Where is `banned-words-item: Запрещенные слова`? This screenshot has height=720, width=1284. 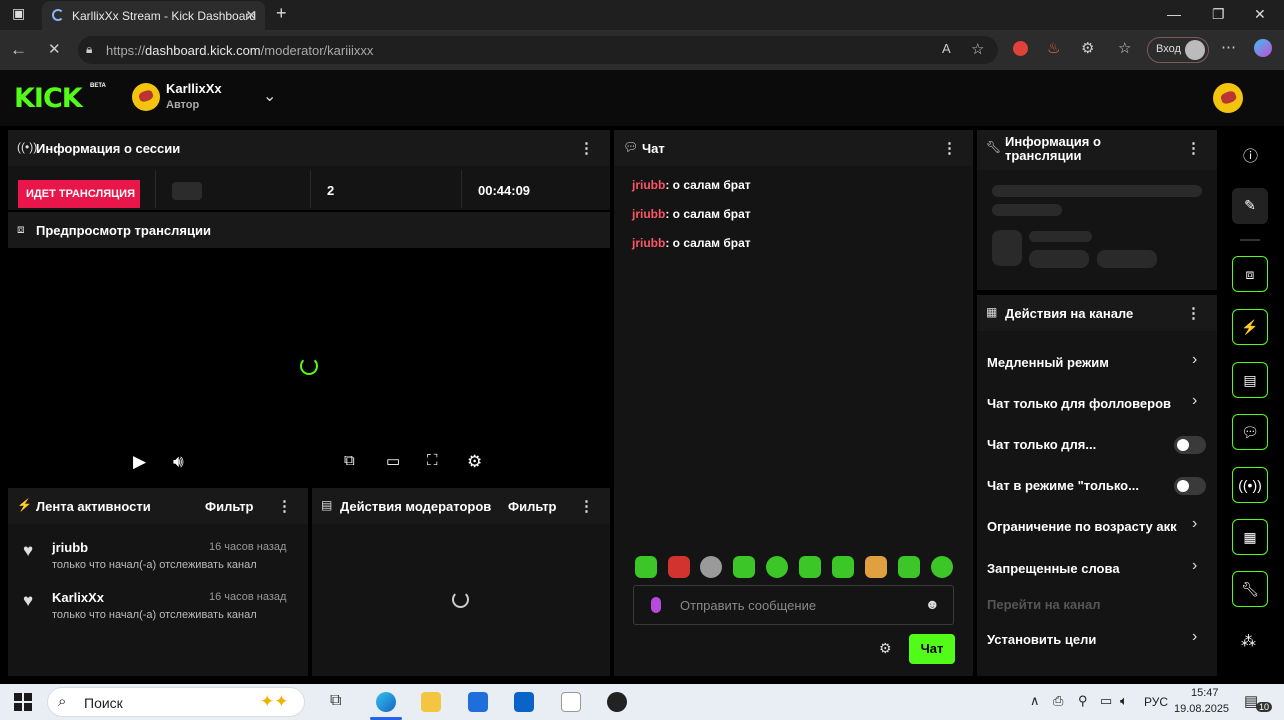
banned-words-item: Запрещенные слова is located at coordinates (1053, 568).